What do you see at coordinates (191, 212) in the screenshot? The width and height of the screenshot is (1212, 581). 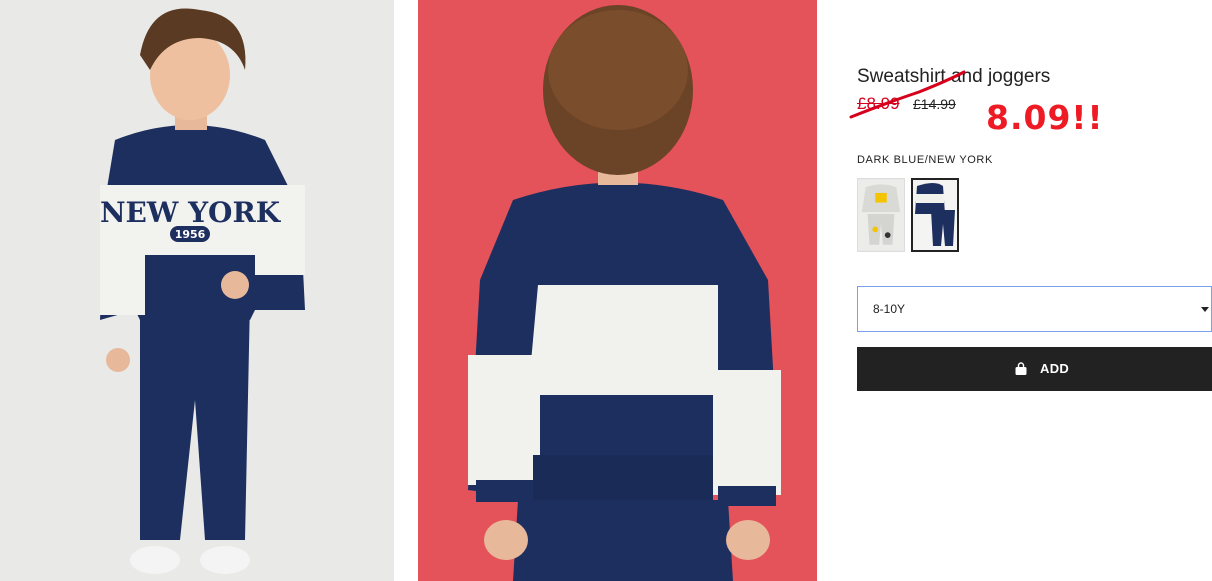 I see `front-print-line1: NEW YORK` at bounding box center [191, 212].